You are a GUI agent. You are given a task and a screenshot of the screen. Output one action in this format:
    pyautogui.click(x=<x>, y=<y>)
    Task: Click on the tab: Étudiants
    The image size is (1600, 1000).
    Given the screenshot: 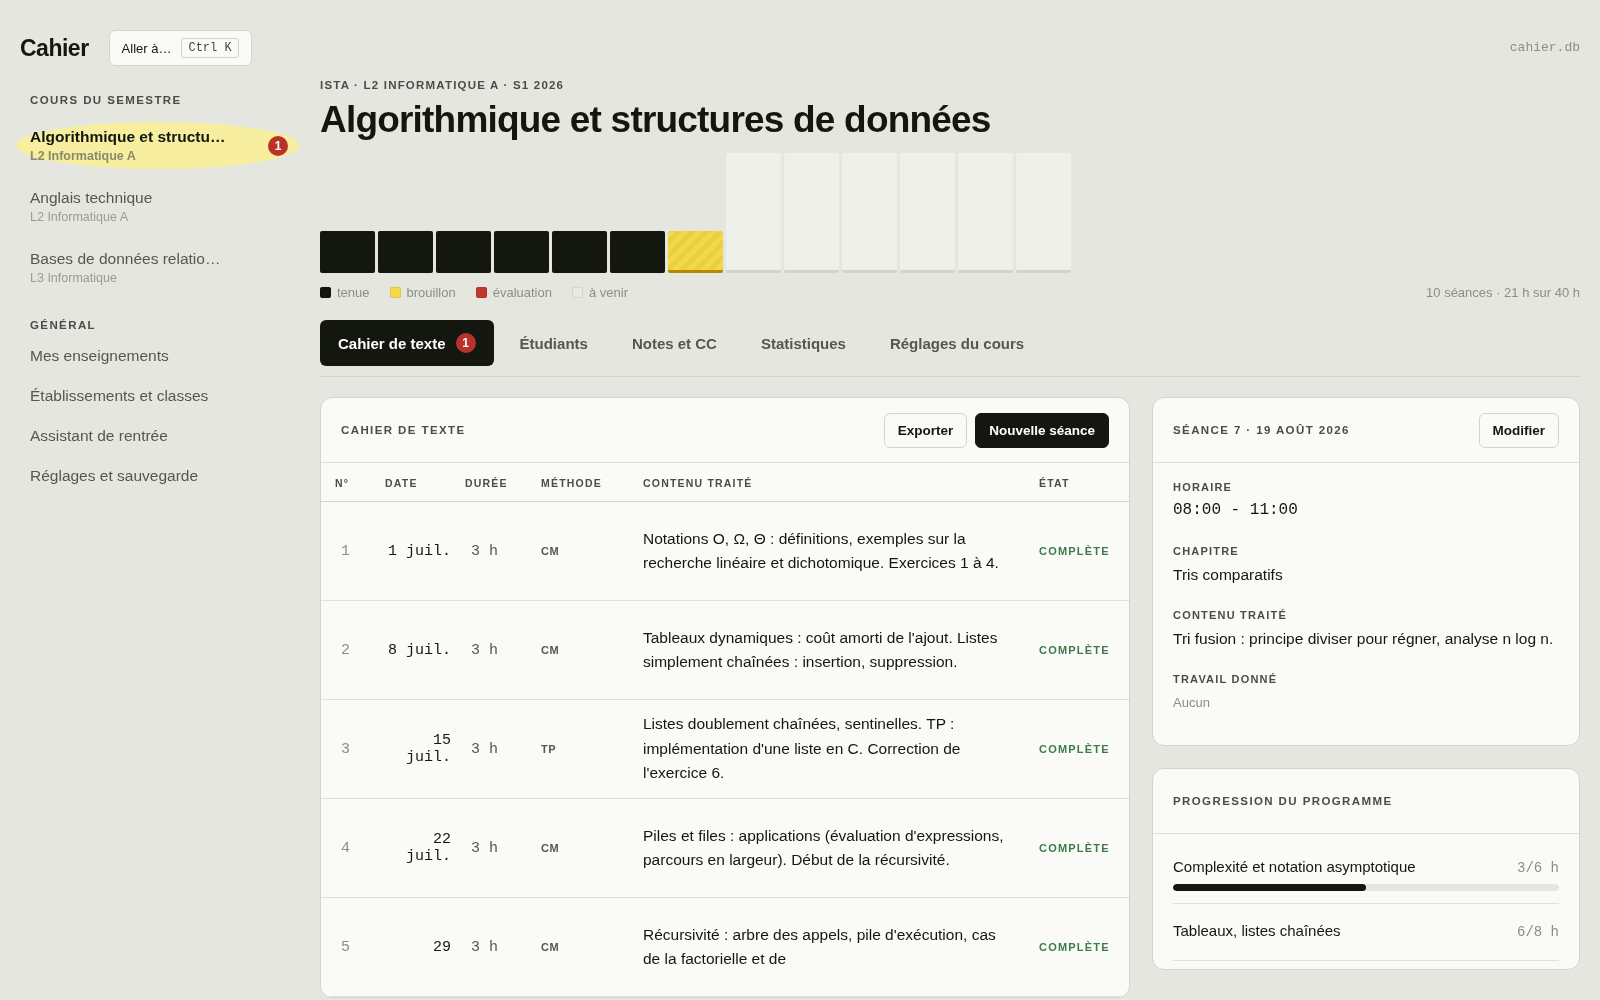 What is the action you would take?
    pyautogui.click(x=553, y=343)
    